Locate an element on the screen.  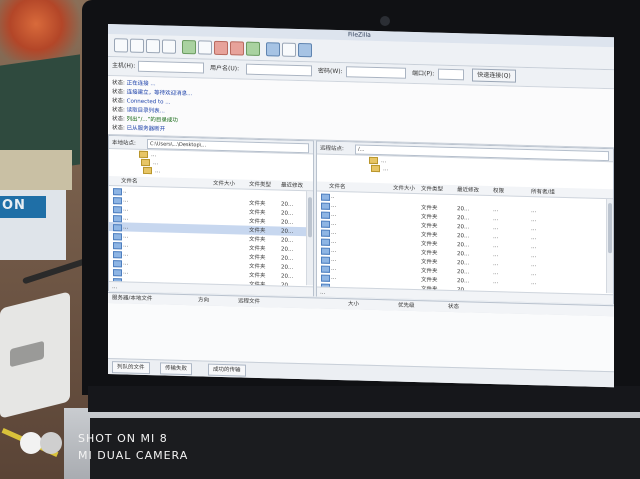
queue-tab: 列队的文件 is located at coordinates (131, 368).